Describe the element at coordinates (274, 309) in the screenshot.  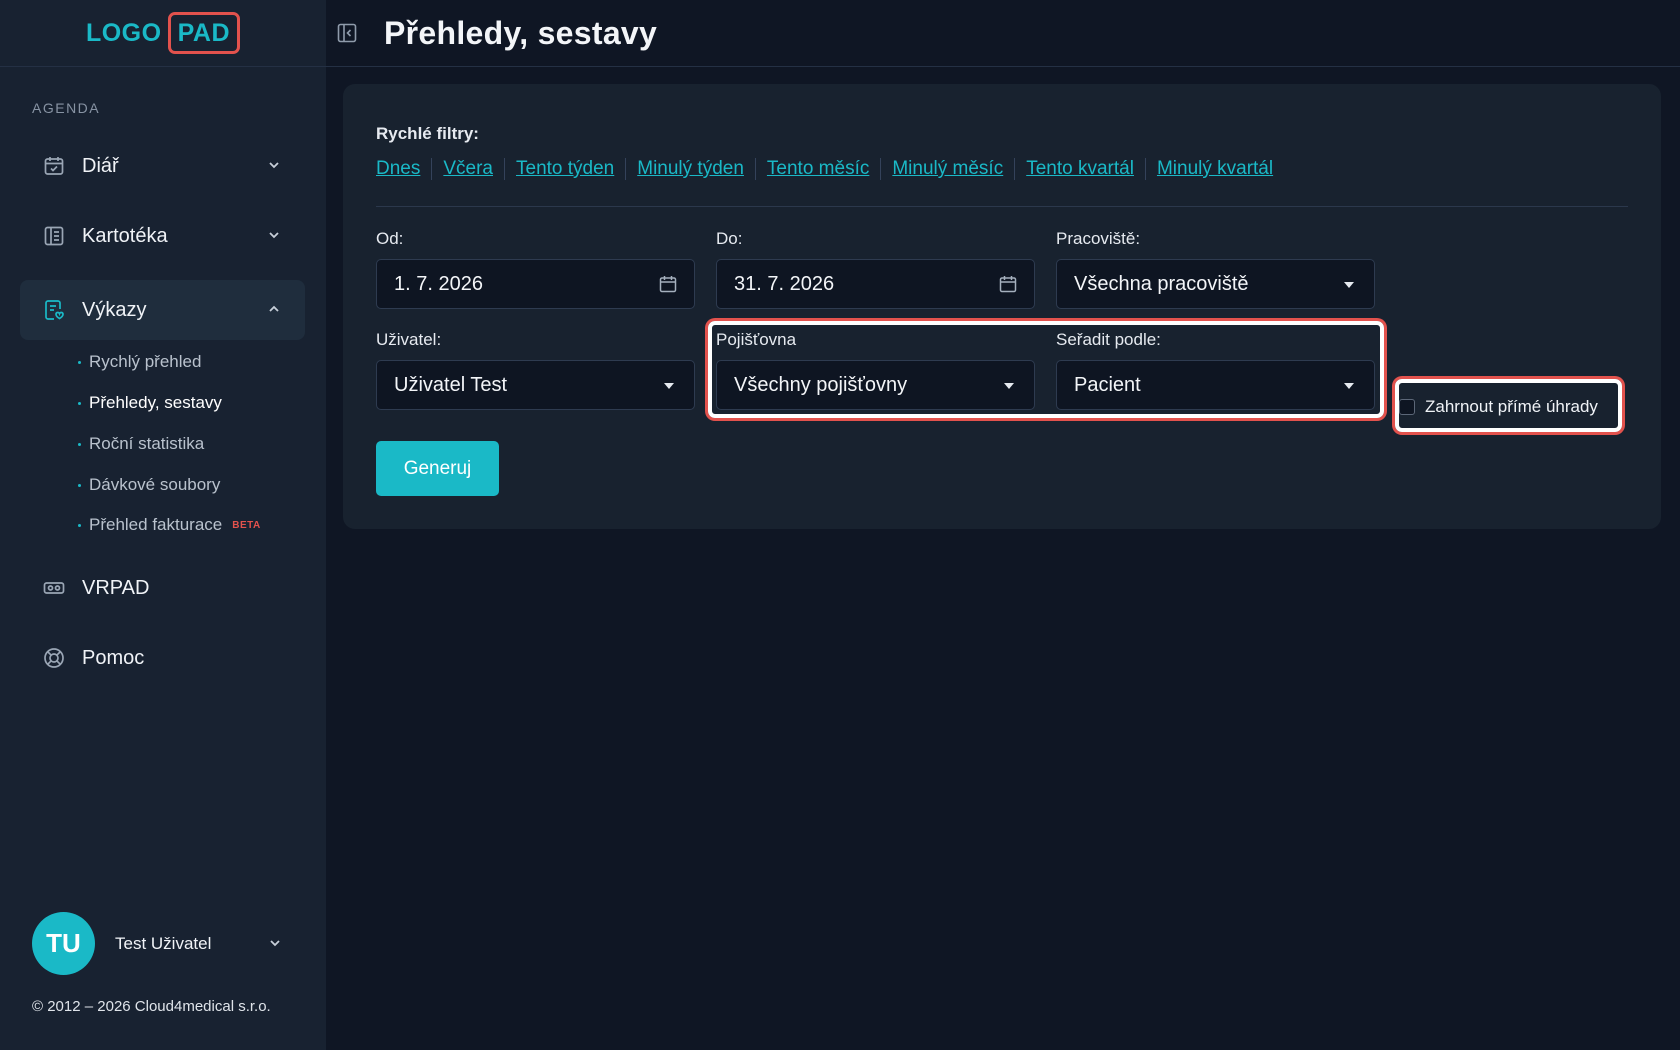
I see `chevron-up-icon` at that location.